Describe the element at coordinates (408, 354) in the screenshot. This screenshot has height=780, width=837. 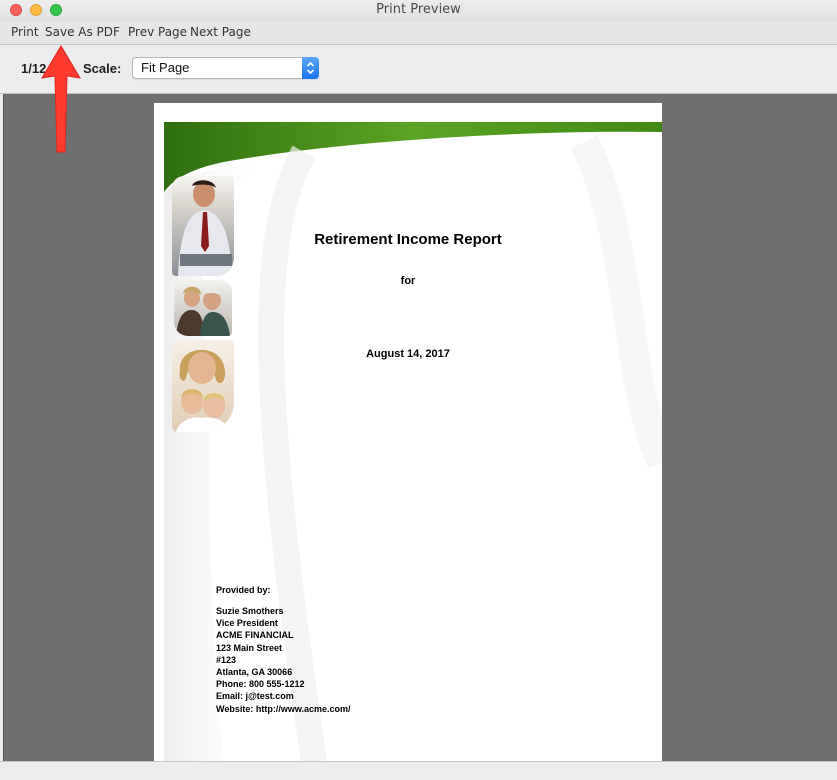
I see `report-date: August 14, 2017` at that location.